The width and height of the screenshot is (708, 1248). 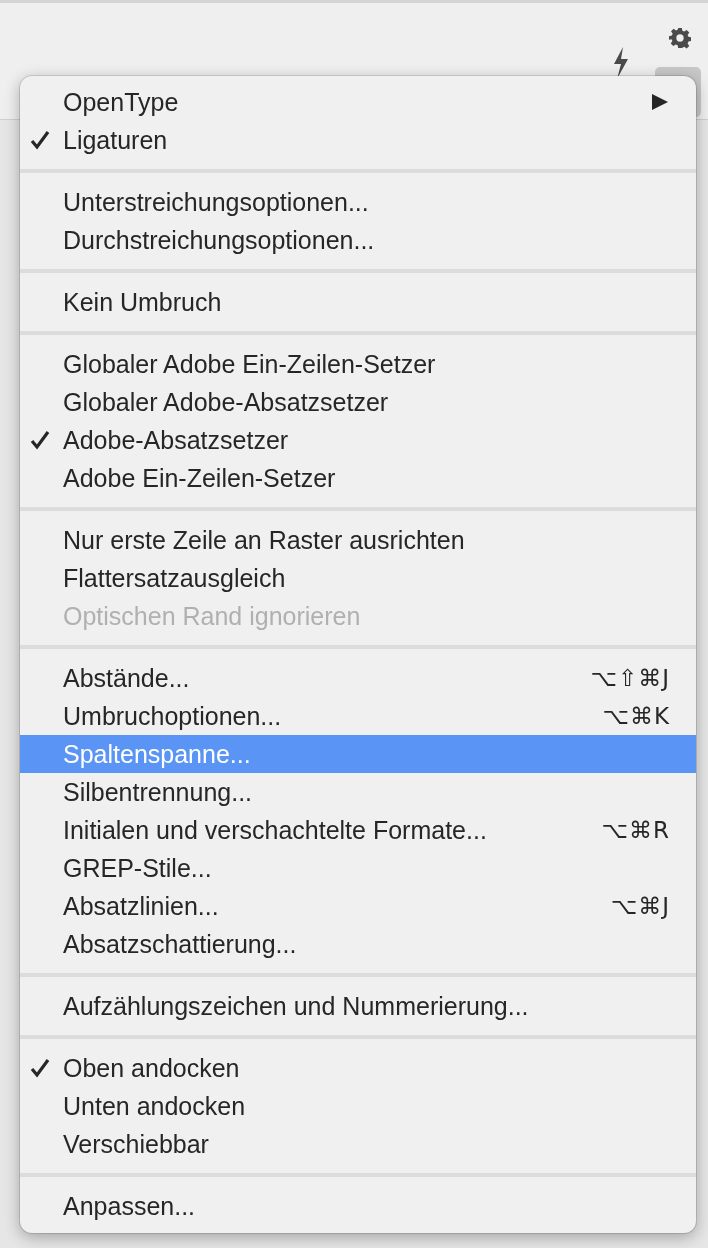 What do you see at coordinates (121, 102) in the screenshot?
I see `menu-item-label: OpenType` at bounding box center [121, 102].